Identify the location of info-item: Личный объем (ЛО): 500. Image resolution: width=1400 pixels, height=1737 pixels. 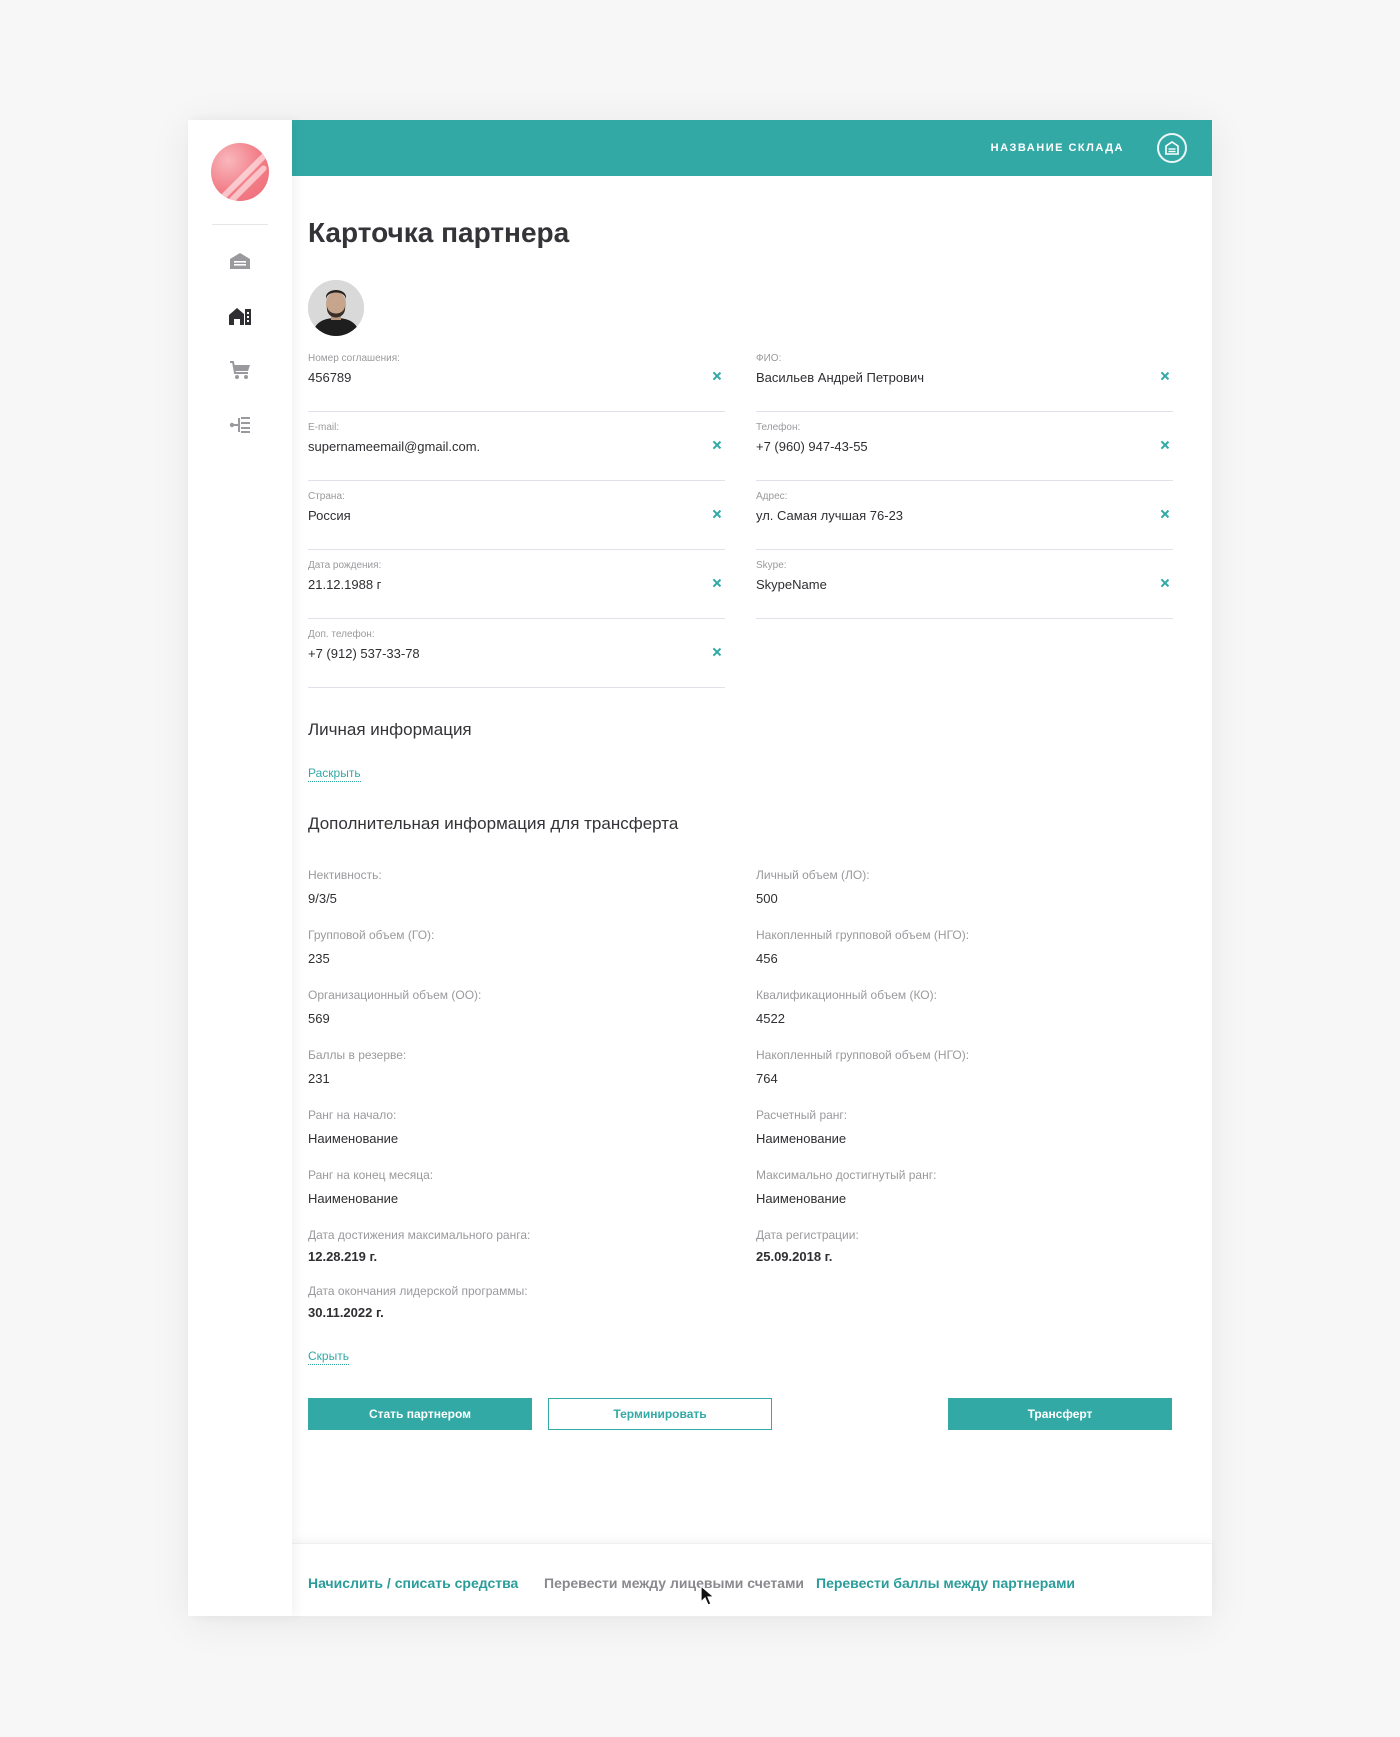
(956, 887).